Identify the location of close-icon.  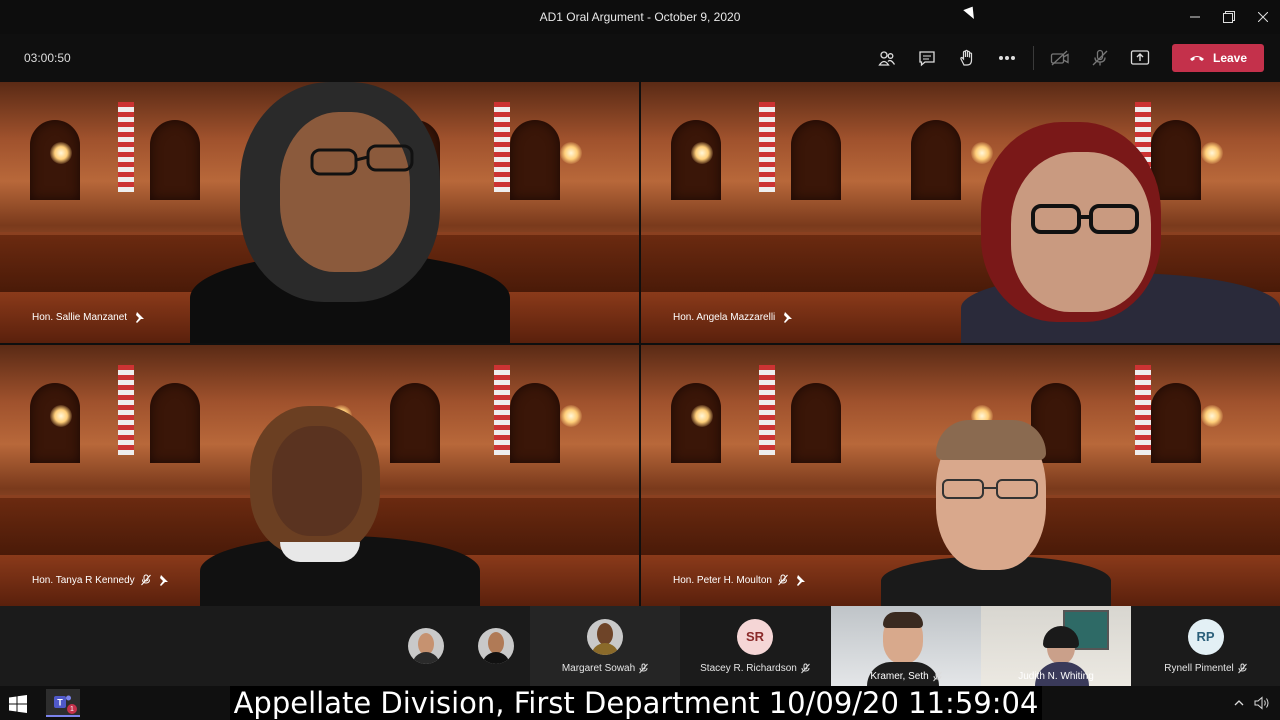
(1263, 17).